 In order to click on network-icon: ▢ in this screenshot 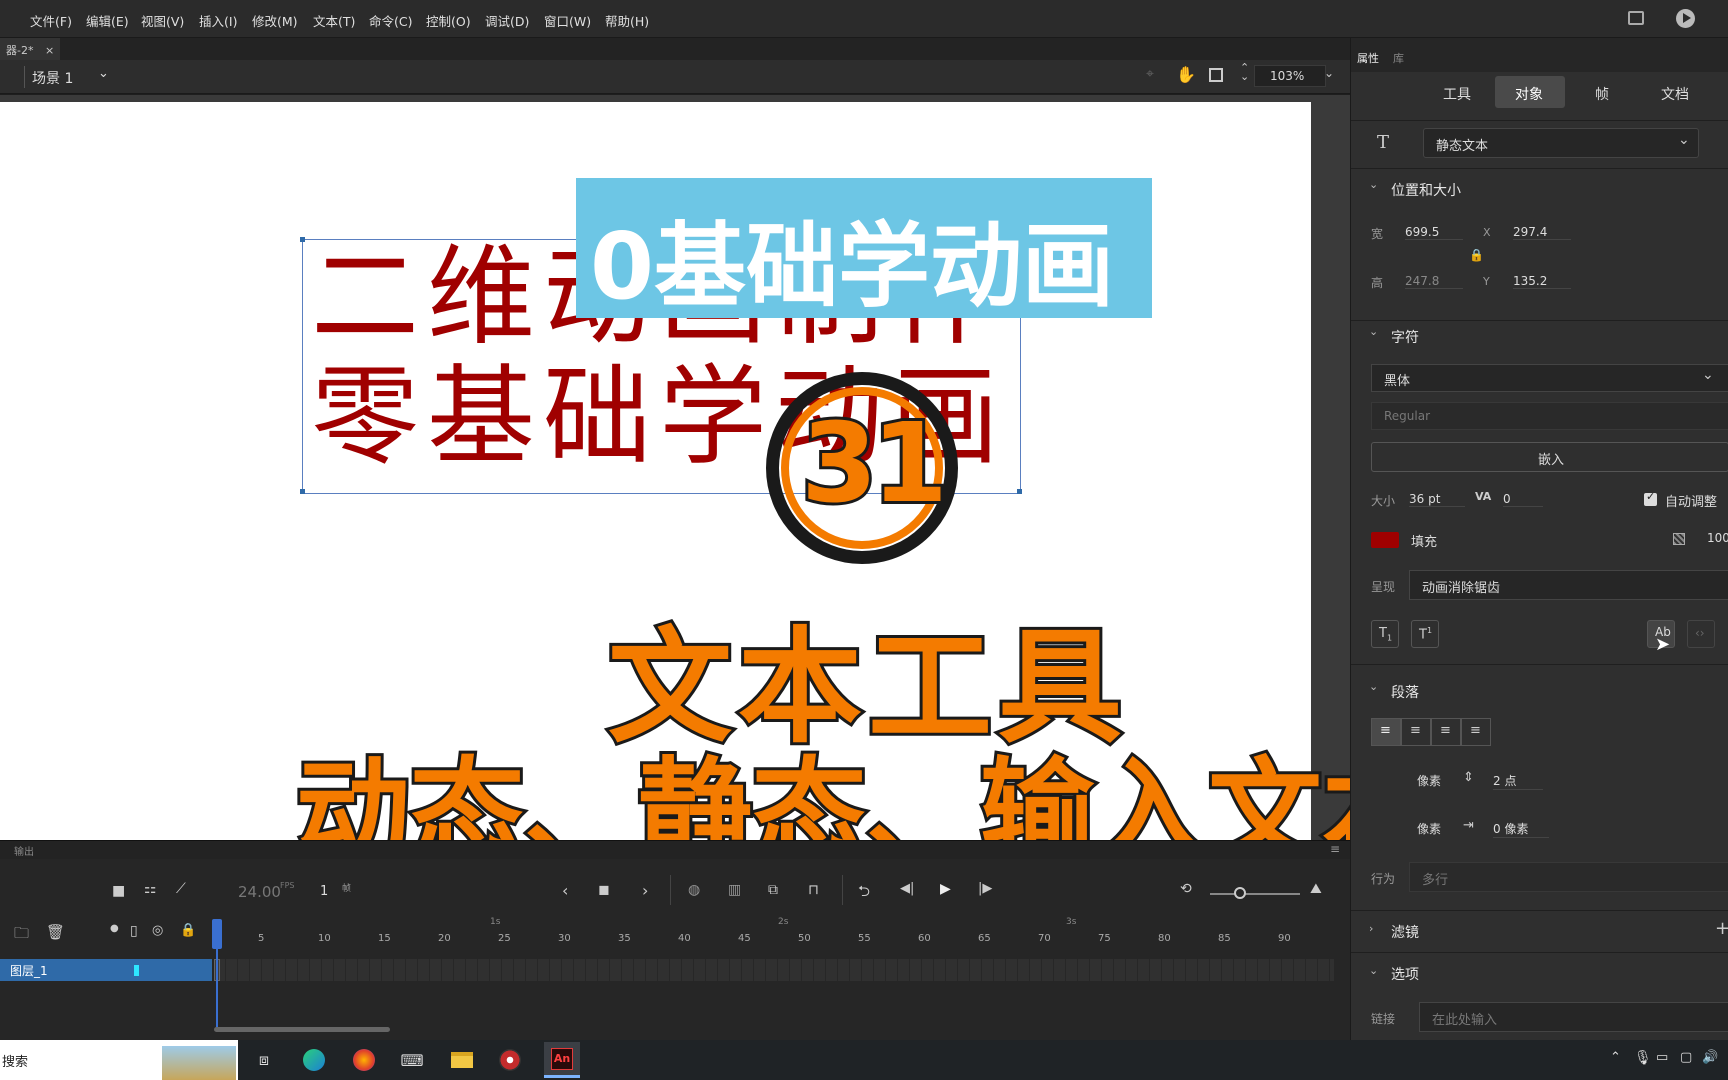, I will do `click(1686, 1057)`.